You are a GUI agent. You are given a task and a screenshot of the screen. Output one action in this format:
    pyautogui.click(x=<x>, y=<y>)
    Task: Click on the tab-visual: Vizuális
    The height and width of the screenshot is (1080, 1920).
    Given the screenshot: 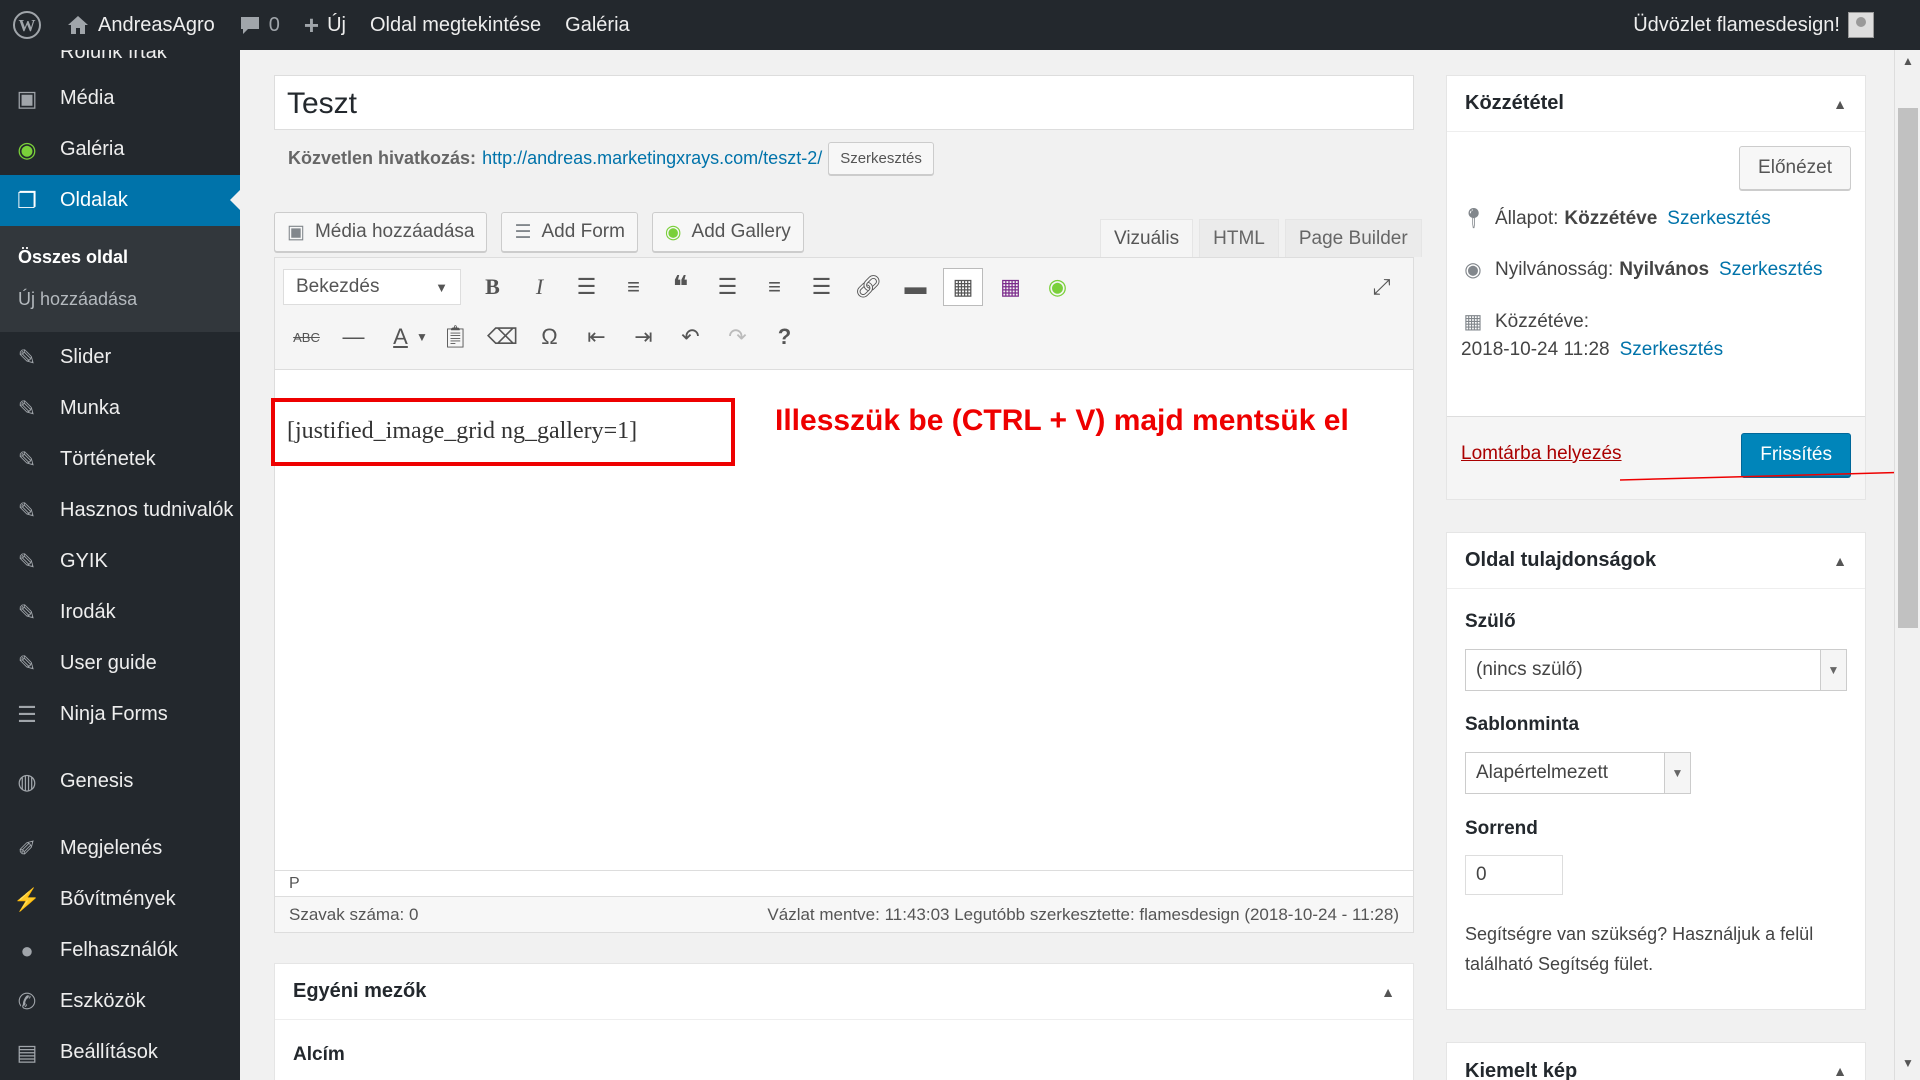 What is the action you would take?
    pyautogui.click(x=1147, y=238)
    